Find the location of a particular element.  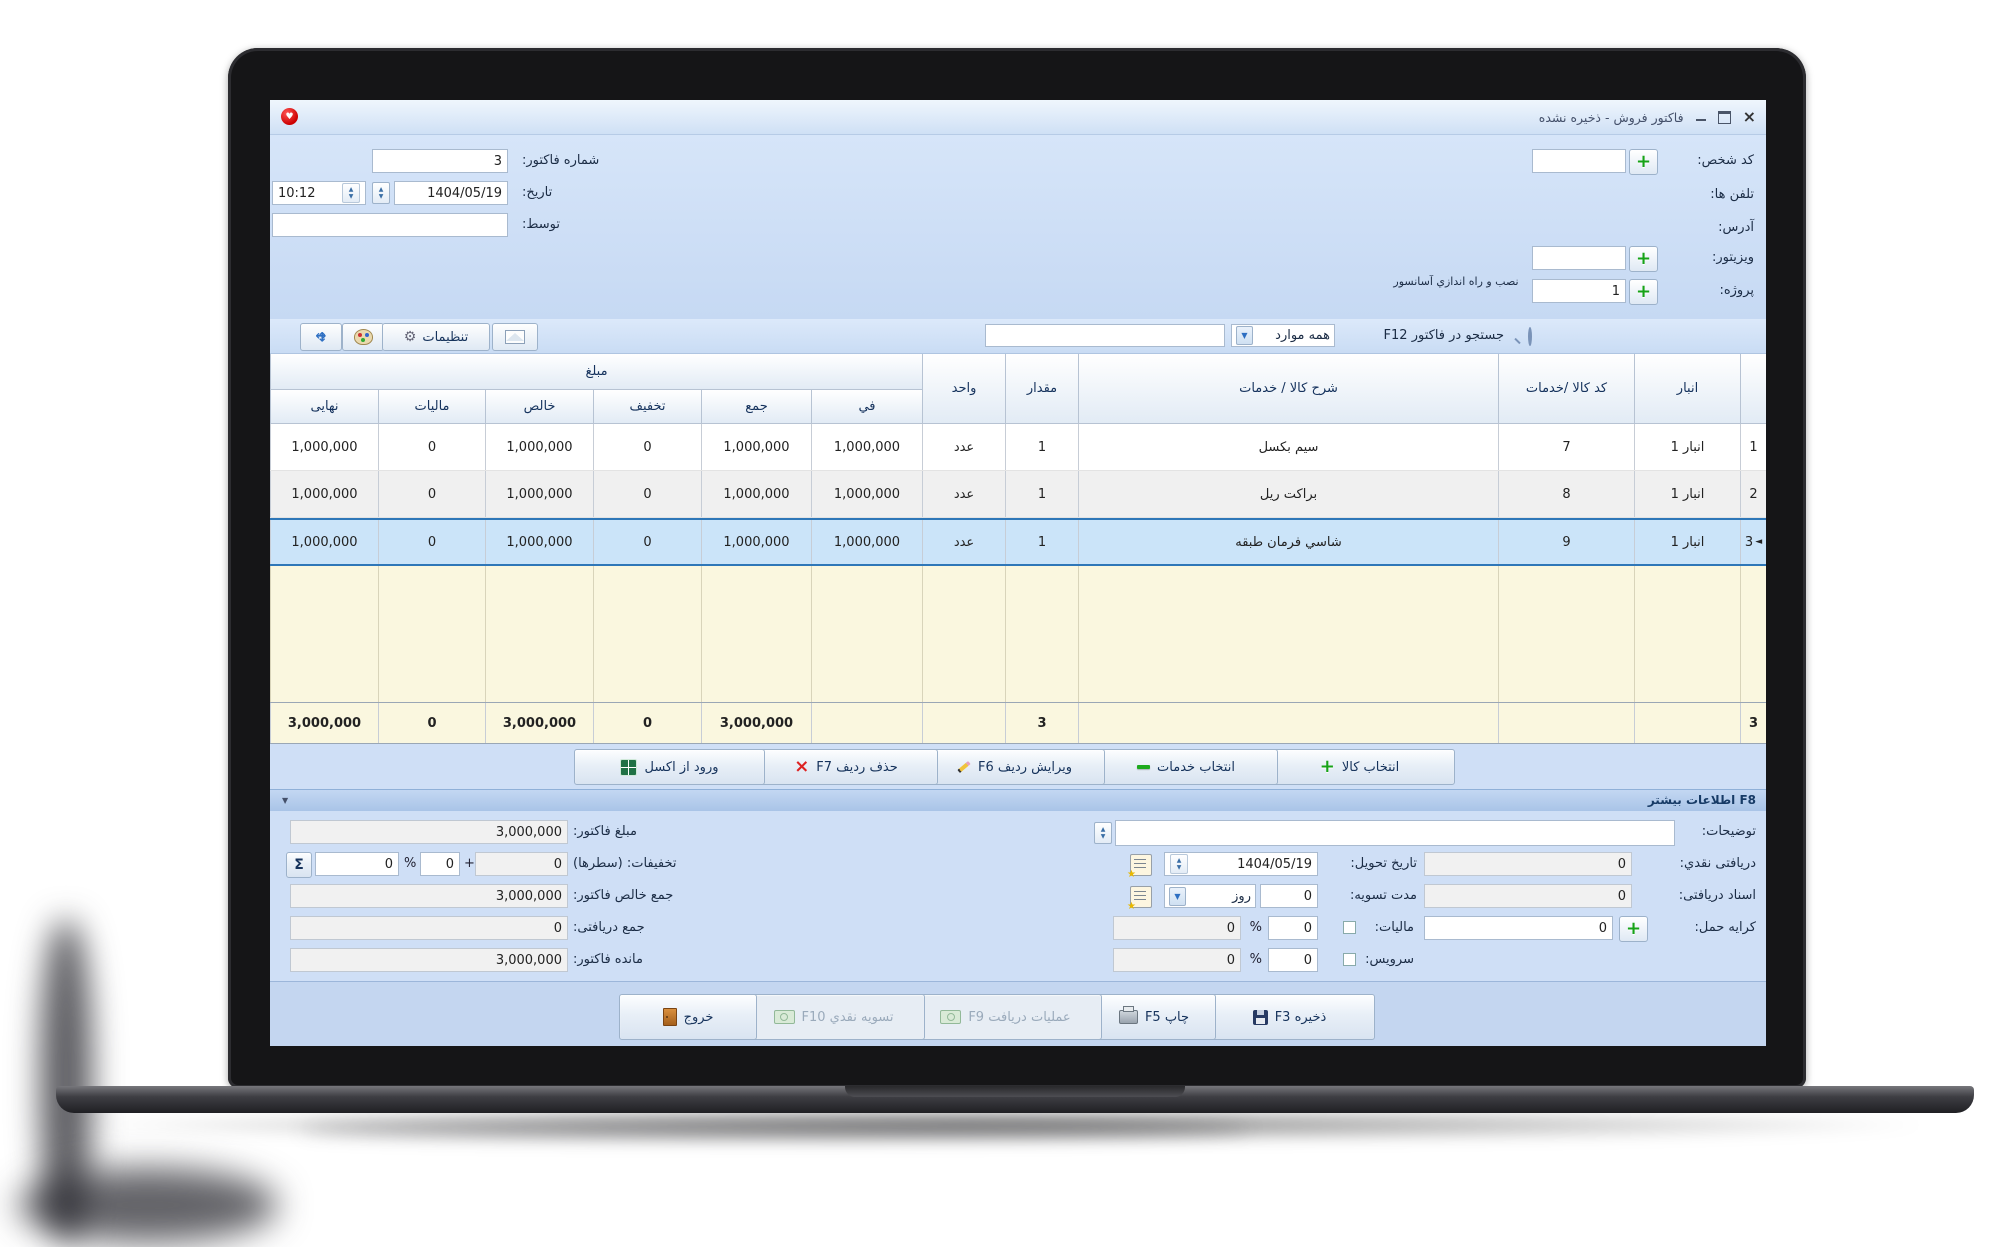

by-label: توسط: is located at coordinates (541, 224).